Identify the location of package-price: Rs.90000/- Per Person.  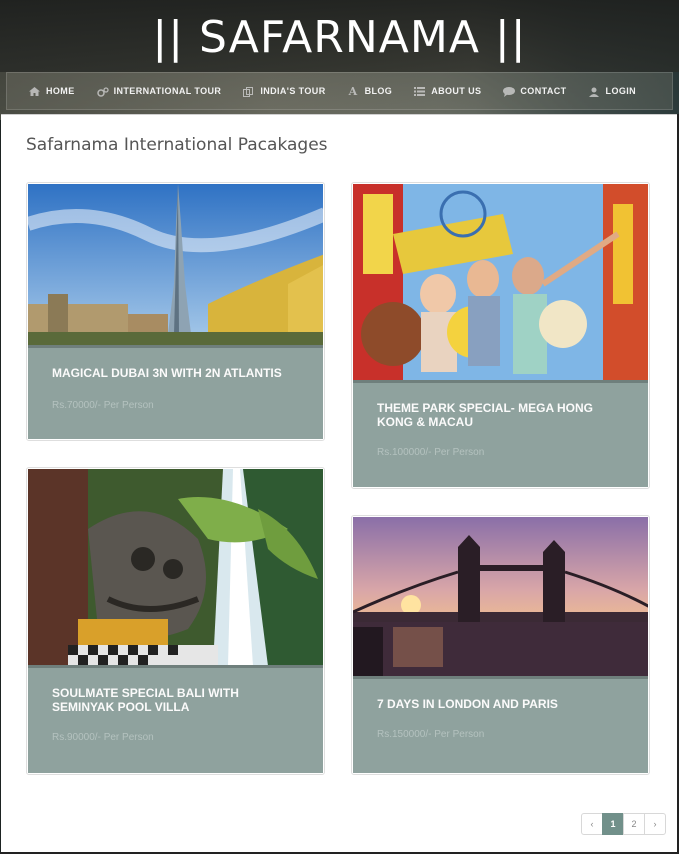
(103, 737).